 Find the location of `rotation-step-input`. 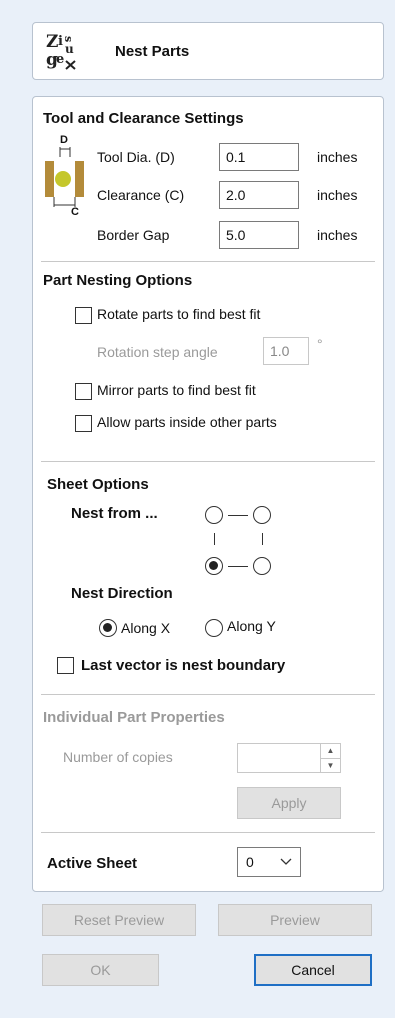

rotation-step-input is located at coordinates (286, 351).